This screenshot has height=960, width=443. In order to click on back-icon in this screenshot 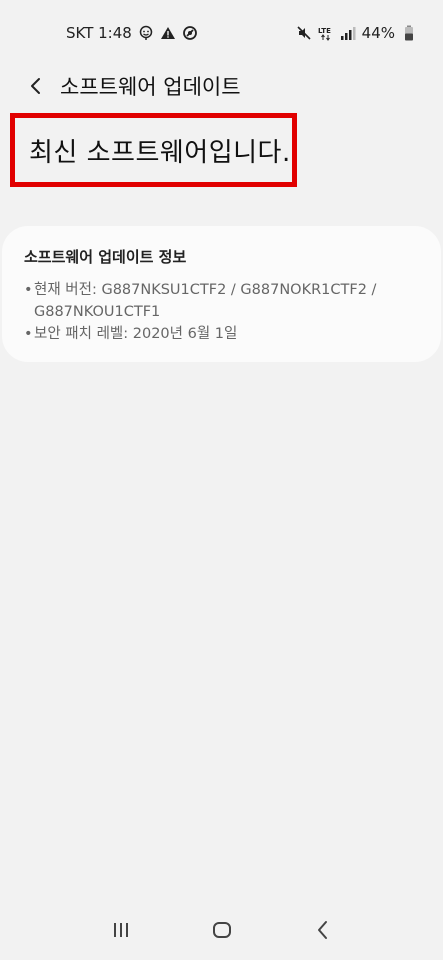, I will do `click(322, 930)`.